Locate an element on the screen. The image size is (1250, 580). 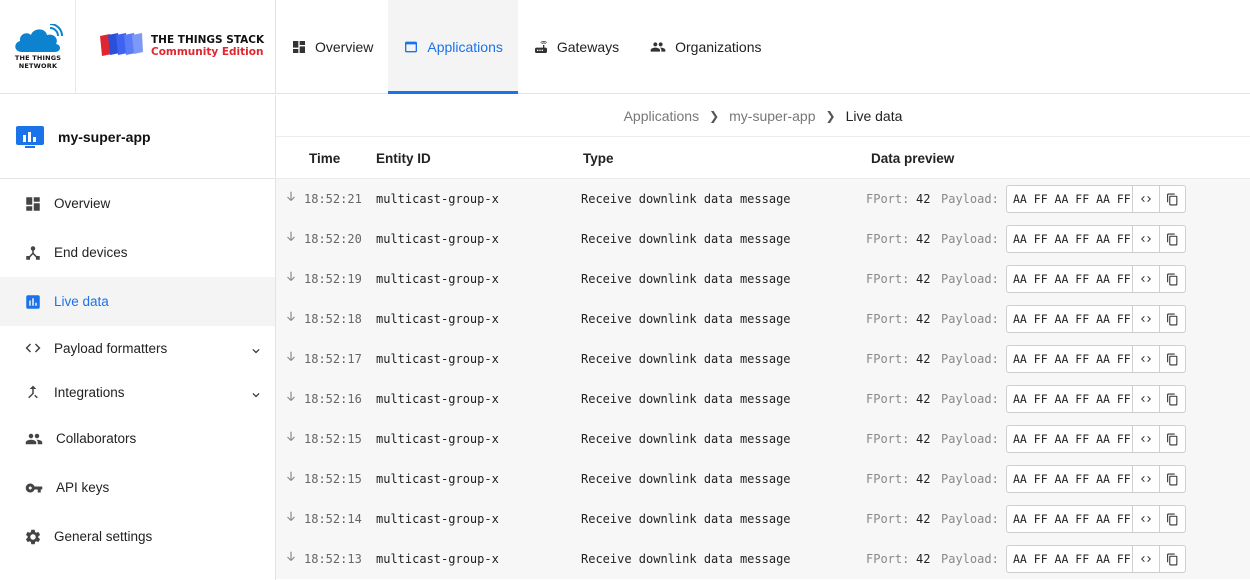
sidebar-item-api-keys: API keys is located at coordinates (137, 487).